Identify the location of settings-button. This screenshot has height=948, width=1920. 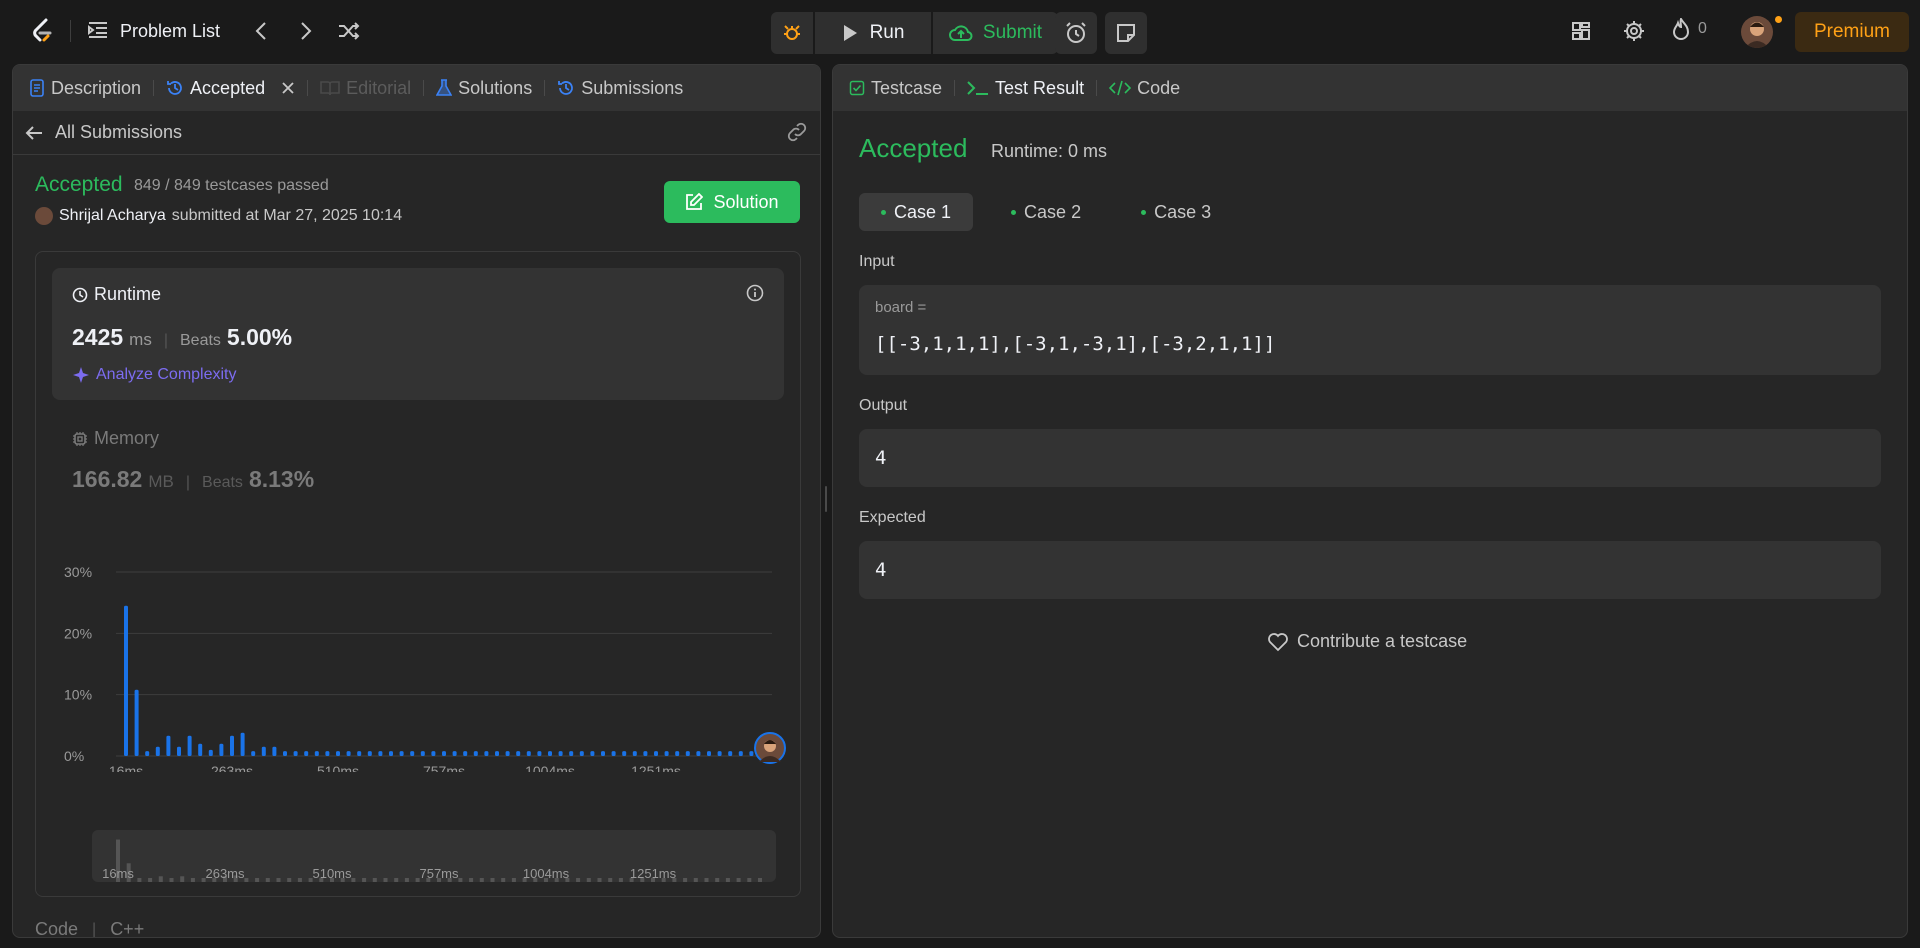
(1634, 31).